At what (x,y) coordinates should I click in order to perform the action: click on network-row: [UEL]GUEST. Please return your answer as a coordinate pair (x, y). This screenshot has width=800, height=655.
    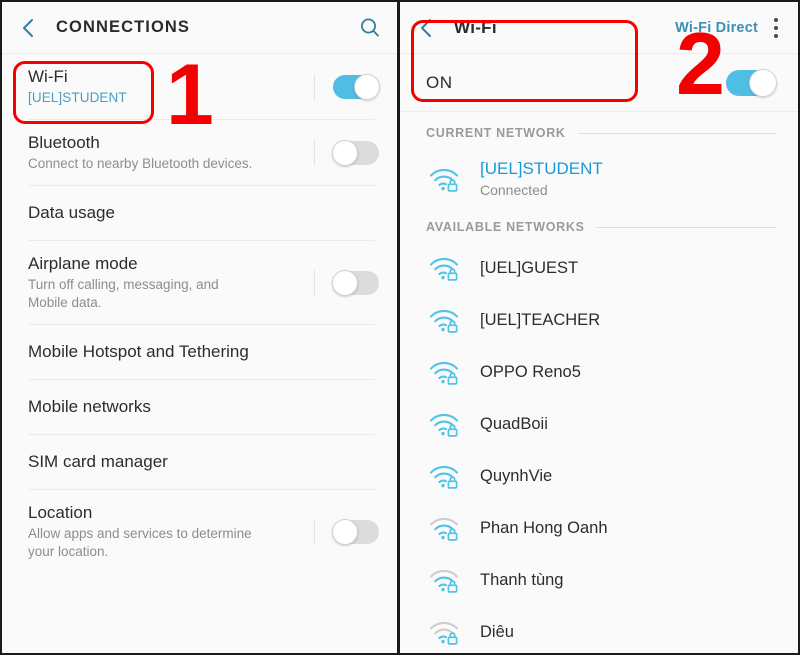
    Looking at the image, I should click on (599, 268).